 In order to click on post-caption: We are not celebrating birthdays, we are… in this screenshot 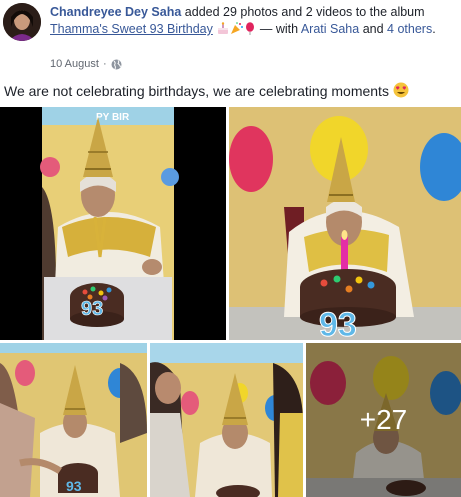, I will do `click(206, 91)`.